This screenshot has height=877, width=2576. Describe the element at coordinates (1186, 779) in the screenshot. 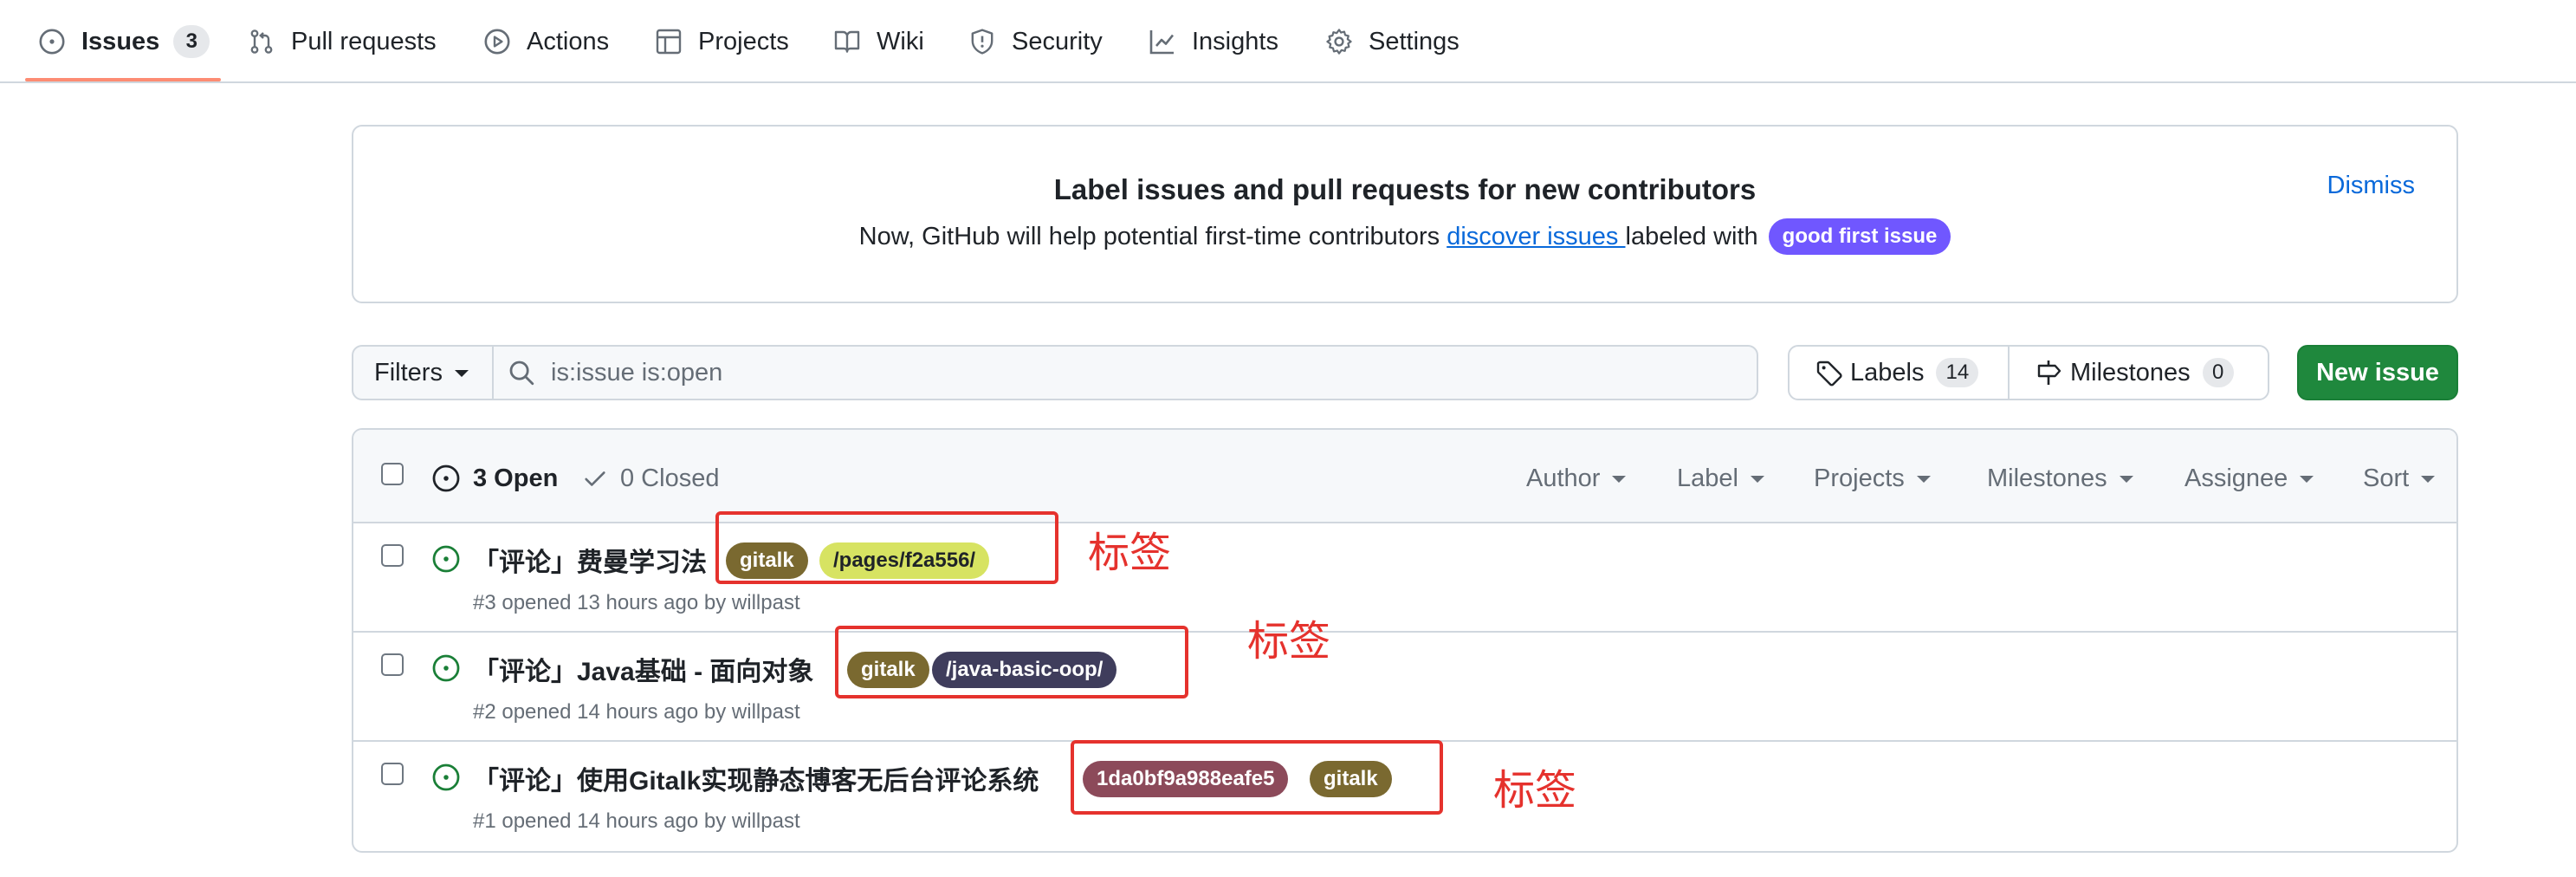

I see `issue-label: 1da0bf9a988eafe5` at that location.